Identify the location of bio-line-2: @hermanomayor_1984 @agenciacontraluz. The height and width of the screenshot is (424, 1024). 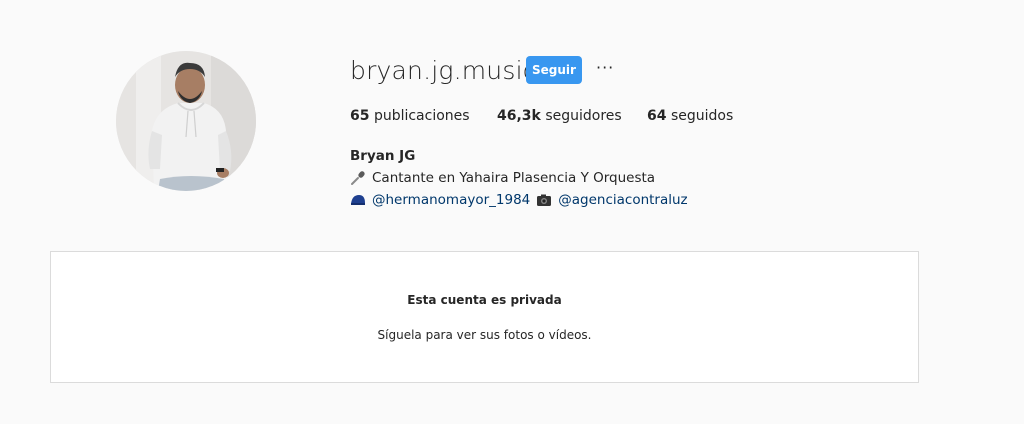
(519, 200).